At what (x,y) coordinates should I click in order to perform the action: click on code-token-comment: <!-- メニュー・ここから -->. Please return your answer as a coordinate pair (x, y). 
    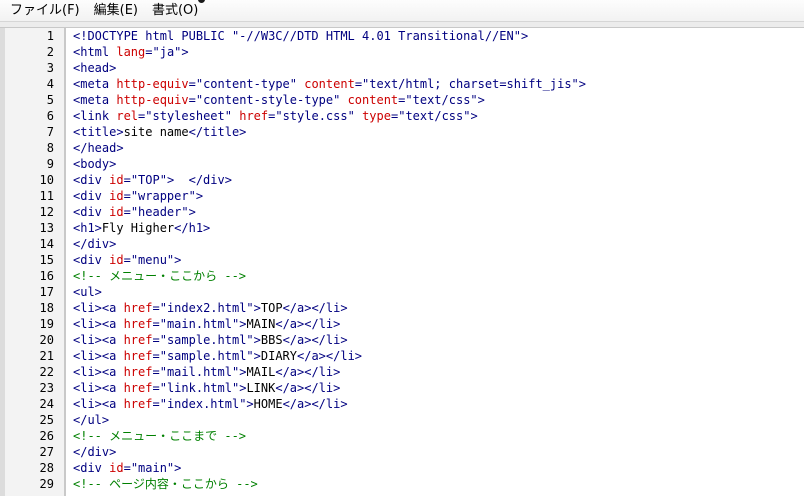
    Looking at the image, I should click on (160, 276).